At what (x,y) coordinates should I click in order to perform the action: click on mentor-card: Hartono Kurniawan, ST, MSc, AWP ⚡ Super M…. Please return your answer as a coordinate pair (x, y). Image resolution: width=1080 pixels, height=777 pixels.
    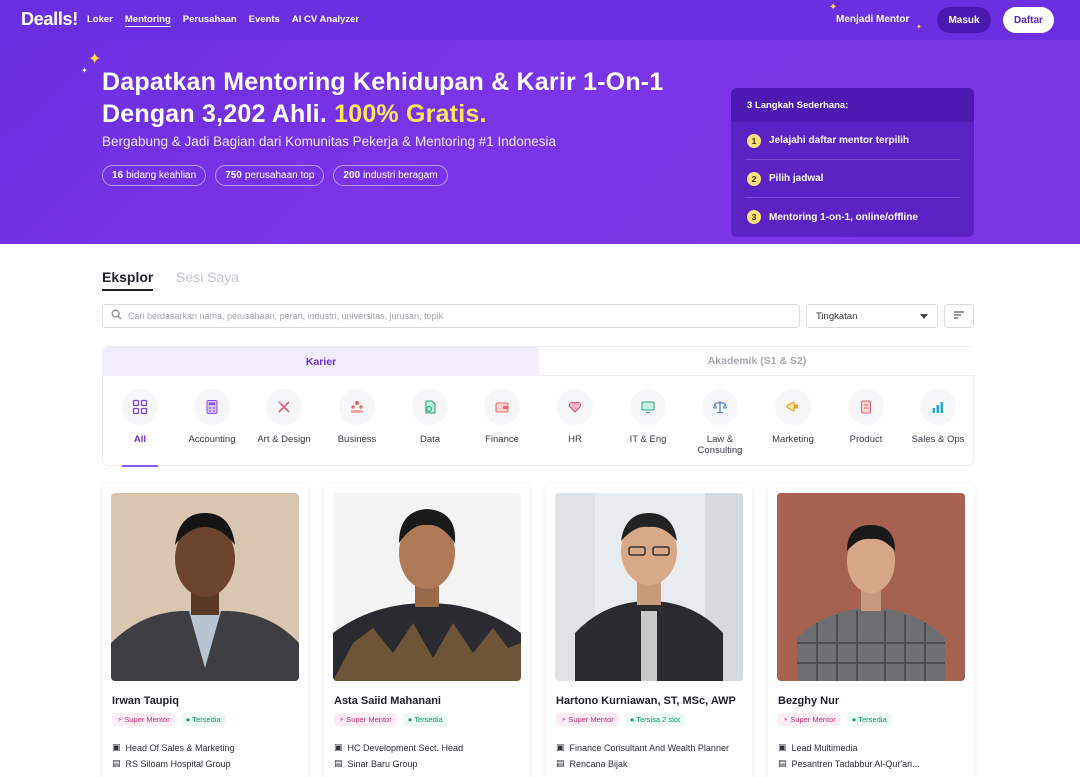
    Looking at the image, I should click on (649, 630).